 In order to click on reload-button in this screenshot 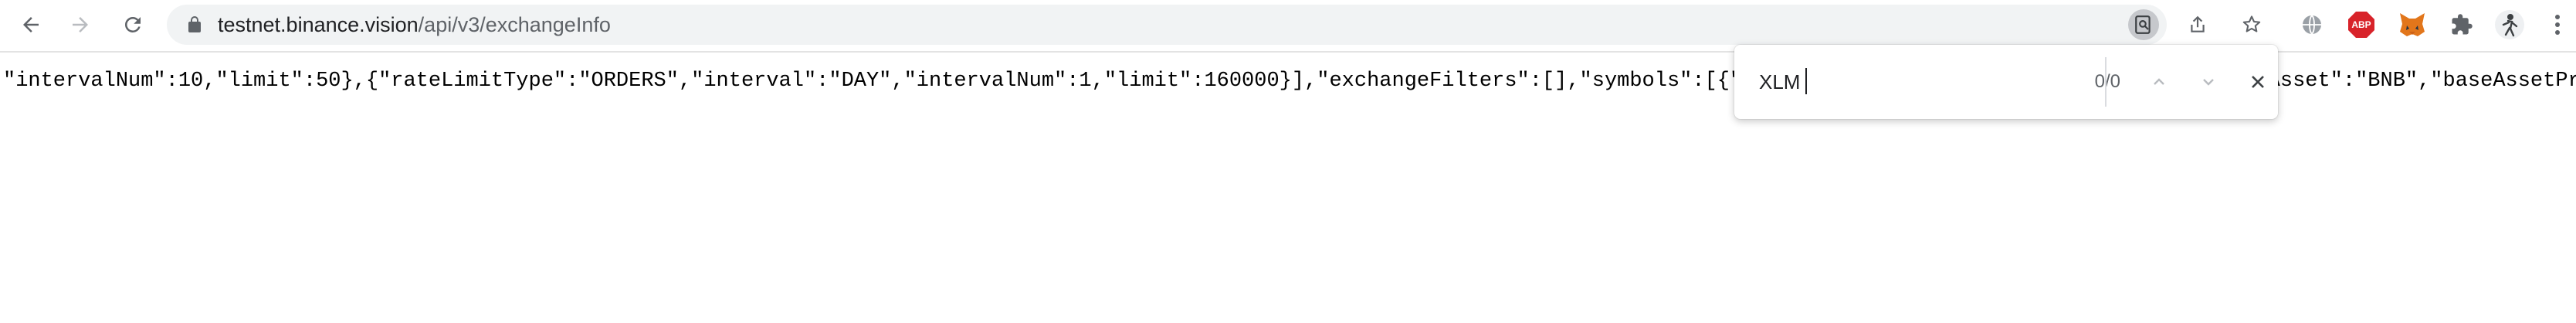, I will do `click(132, 24)`.